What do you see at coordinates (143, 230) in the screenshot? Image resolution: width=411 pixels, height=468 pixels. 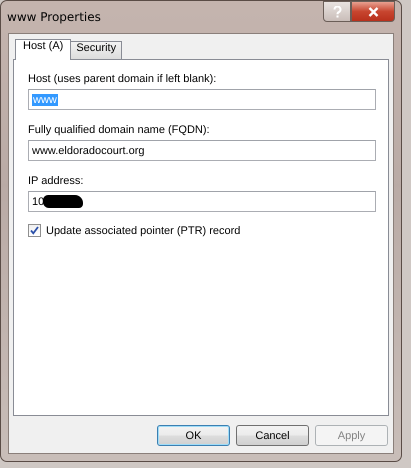 I see `checkbox-label: Update associated pointer (PTR) record` at bounding box center [143, 230].